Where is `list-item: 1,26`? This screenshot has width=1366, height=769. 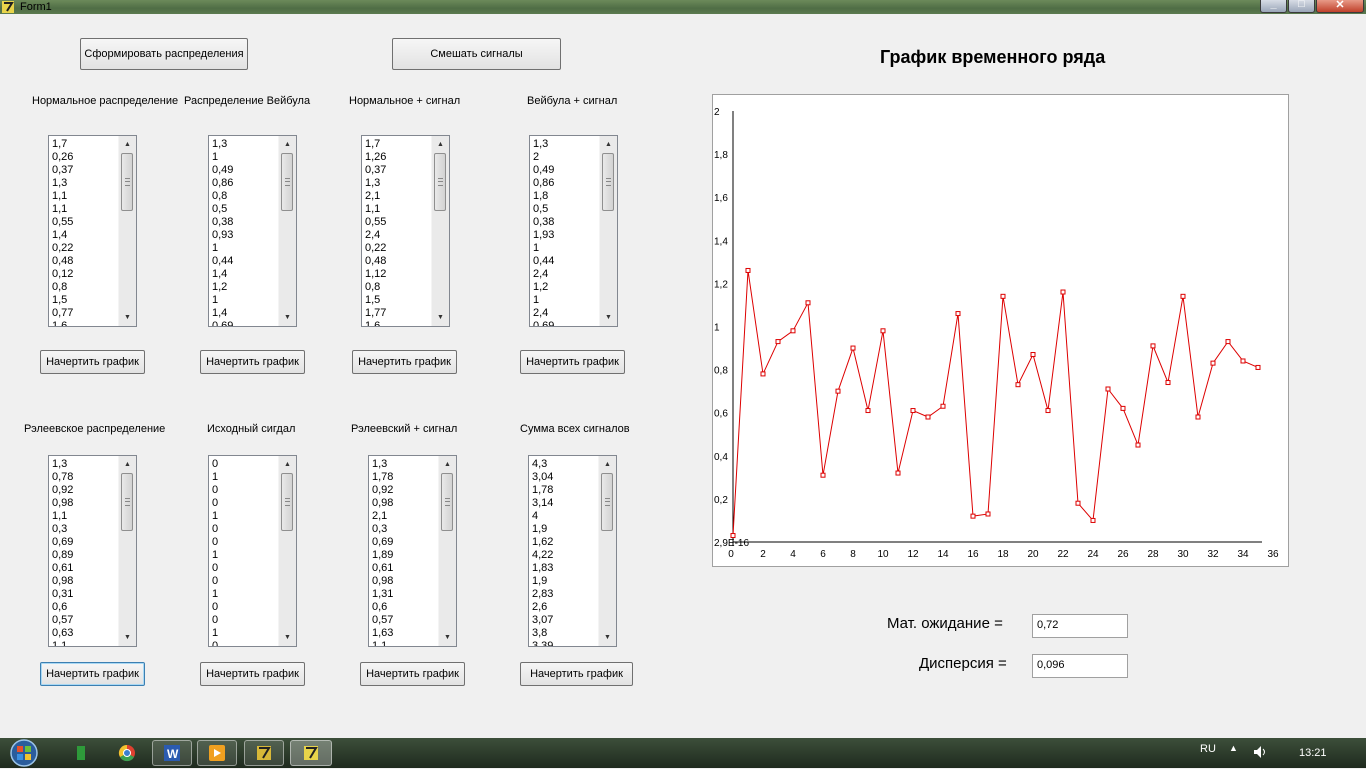 list-item: 1,26 is located at coordinates (399, 157).